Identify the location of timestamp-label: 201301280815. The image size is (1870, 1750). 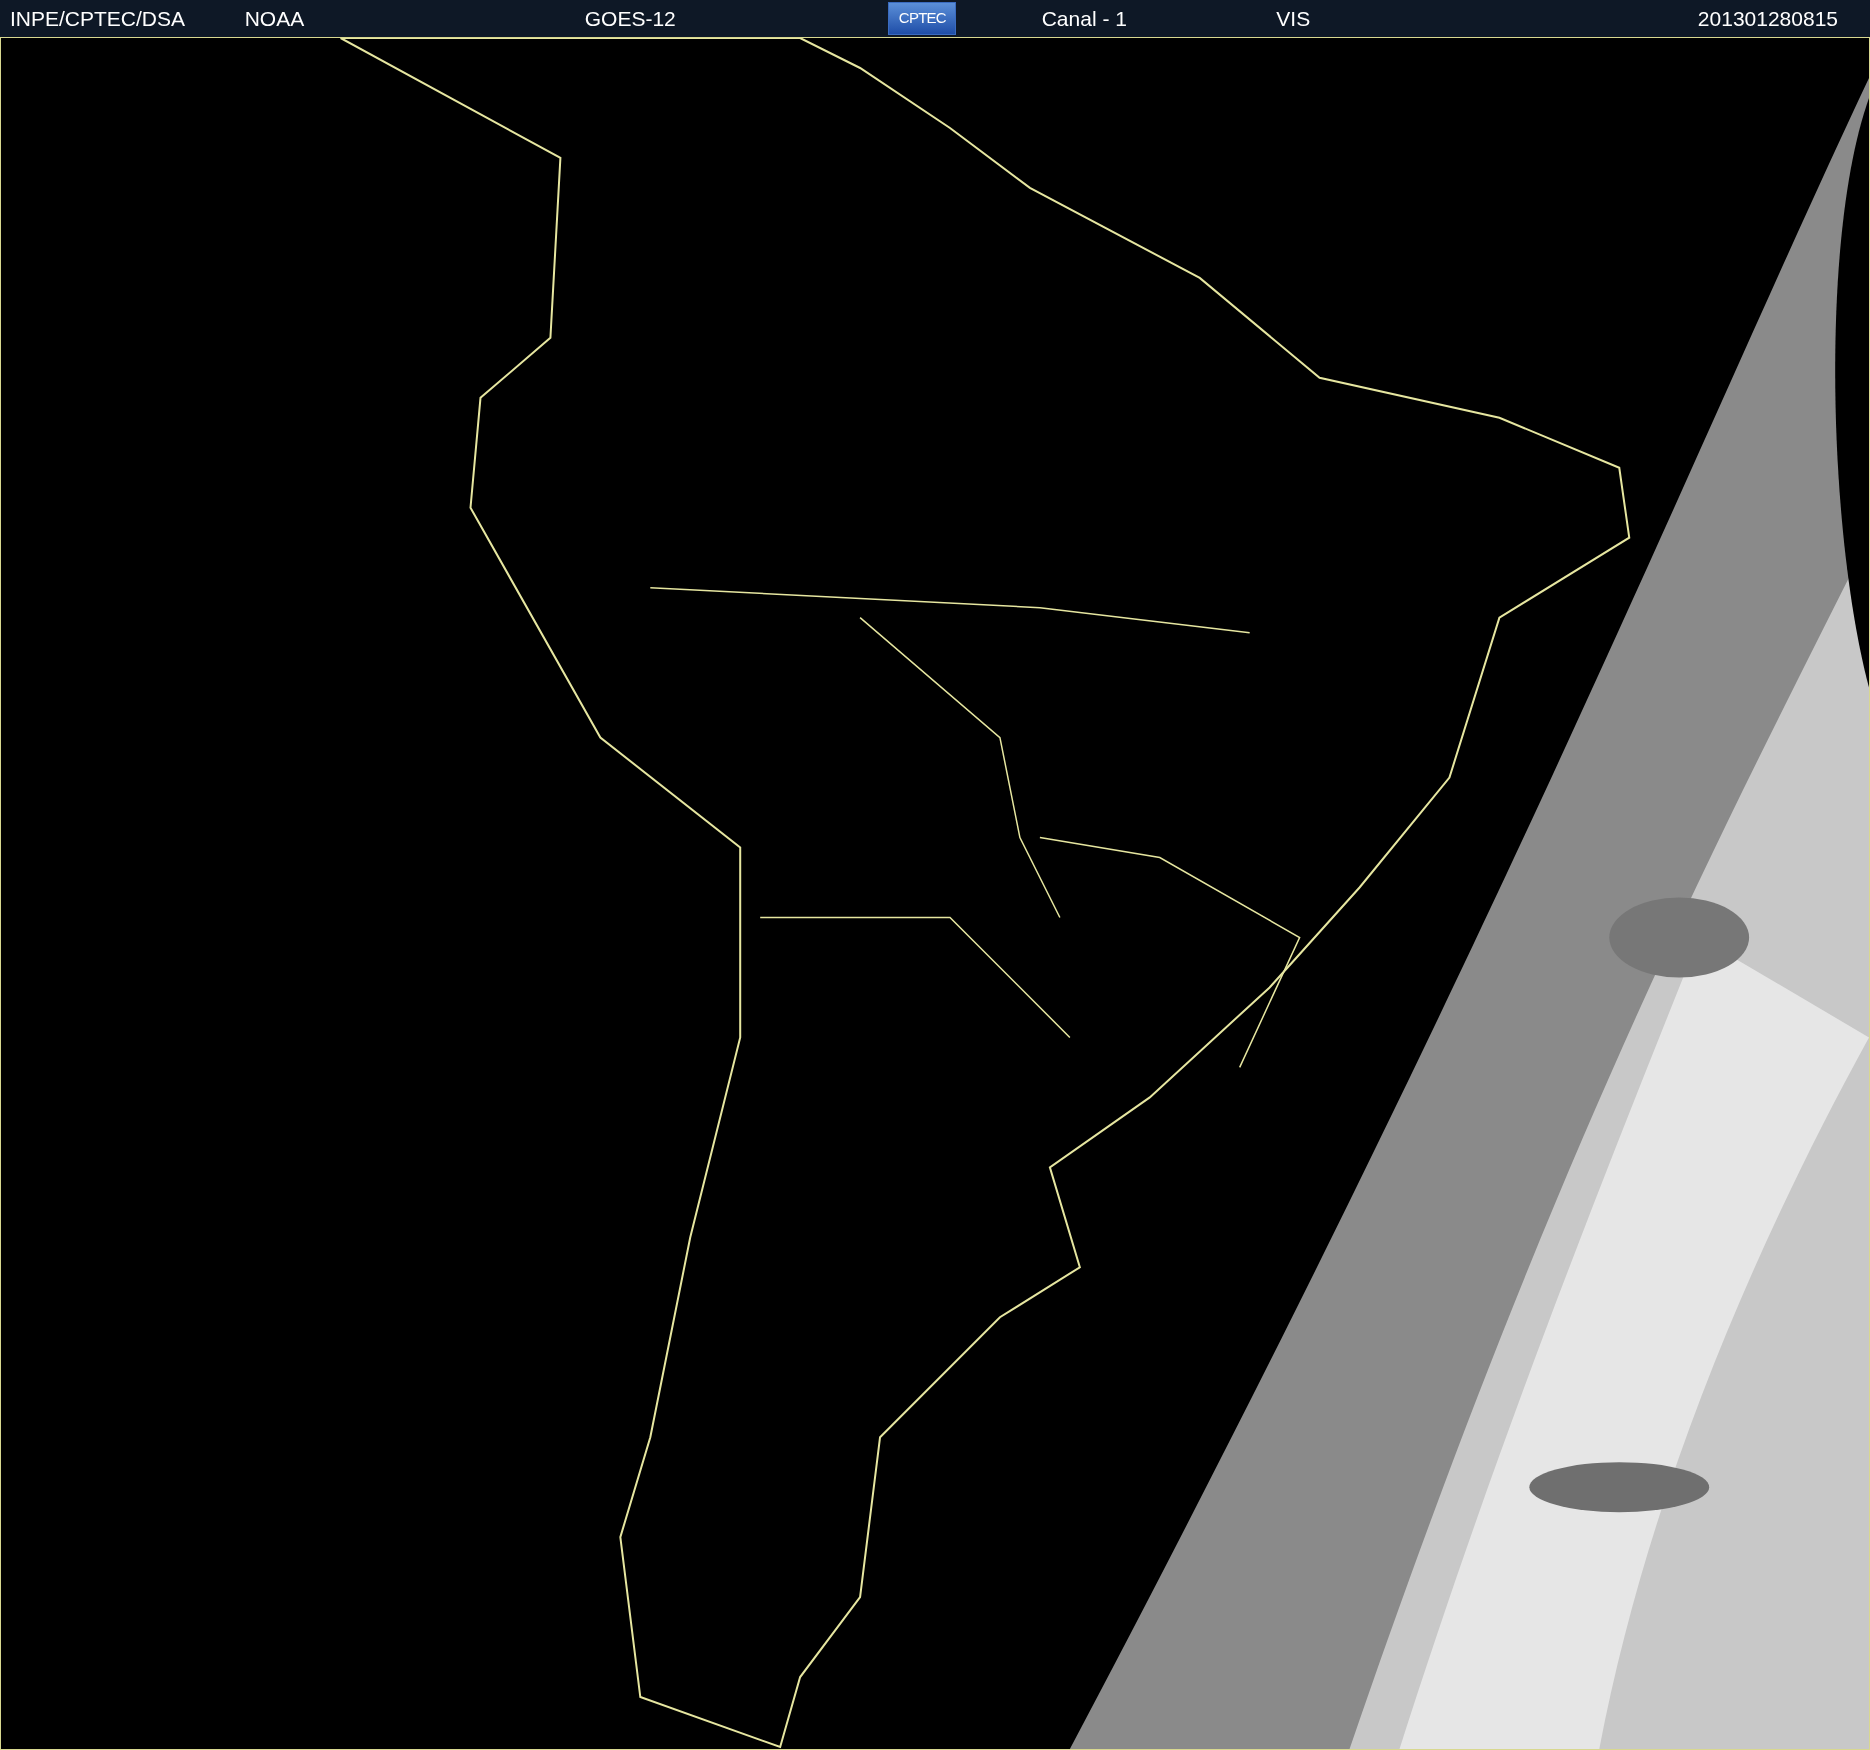
(1767, 18).